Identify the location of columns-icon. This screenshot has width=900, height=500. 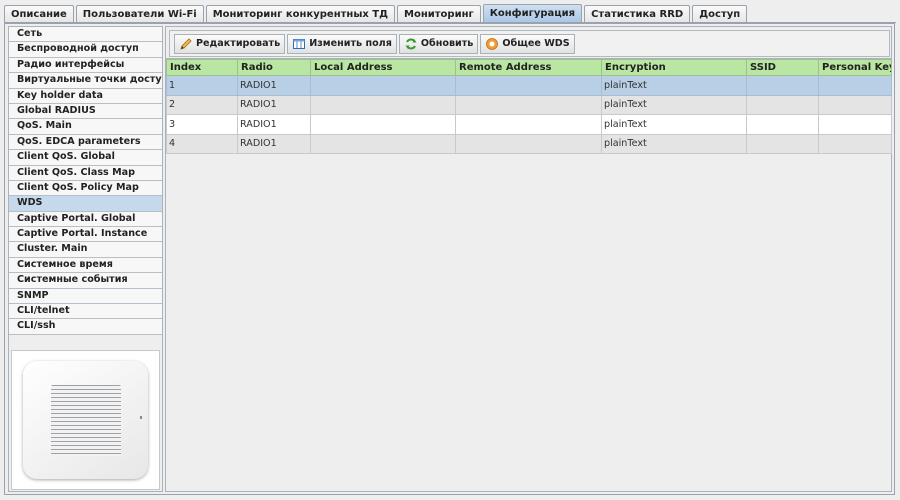
(299, 44).